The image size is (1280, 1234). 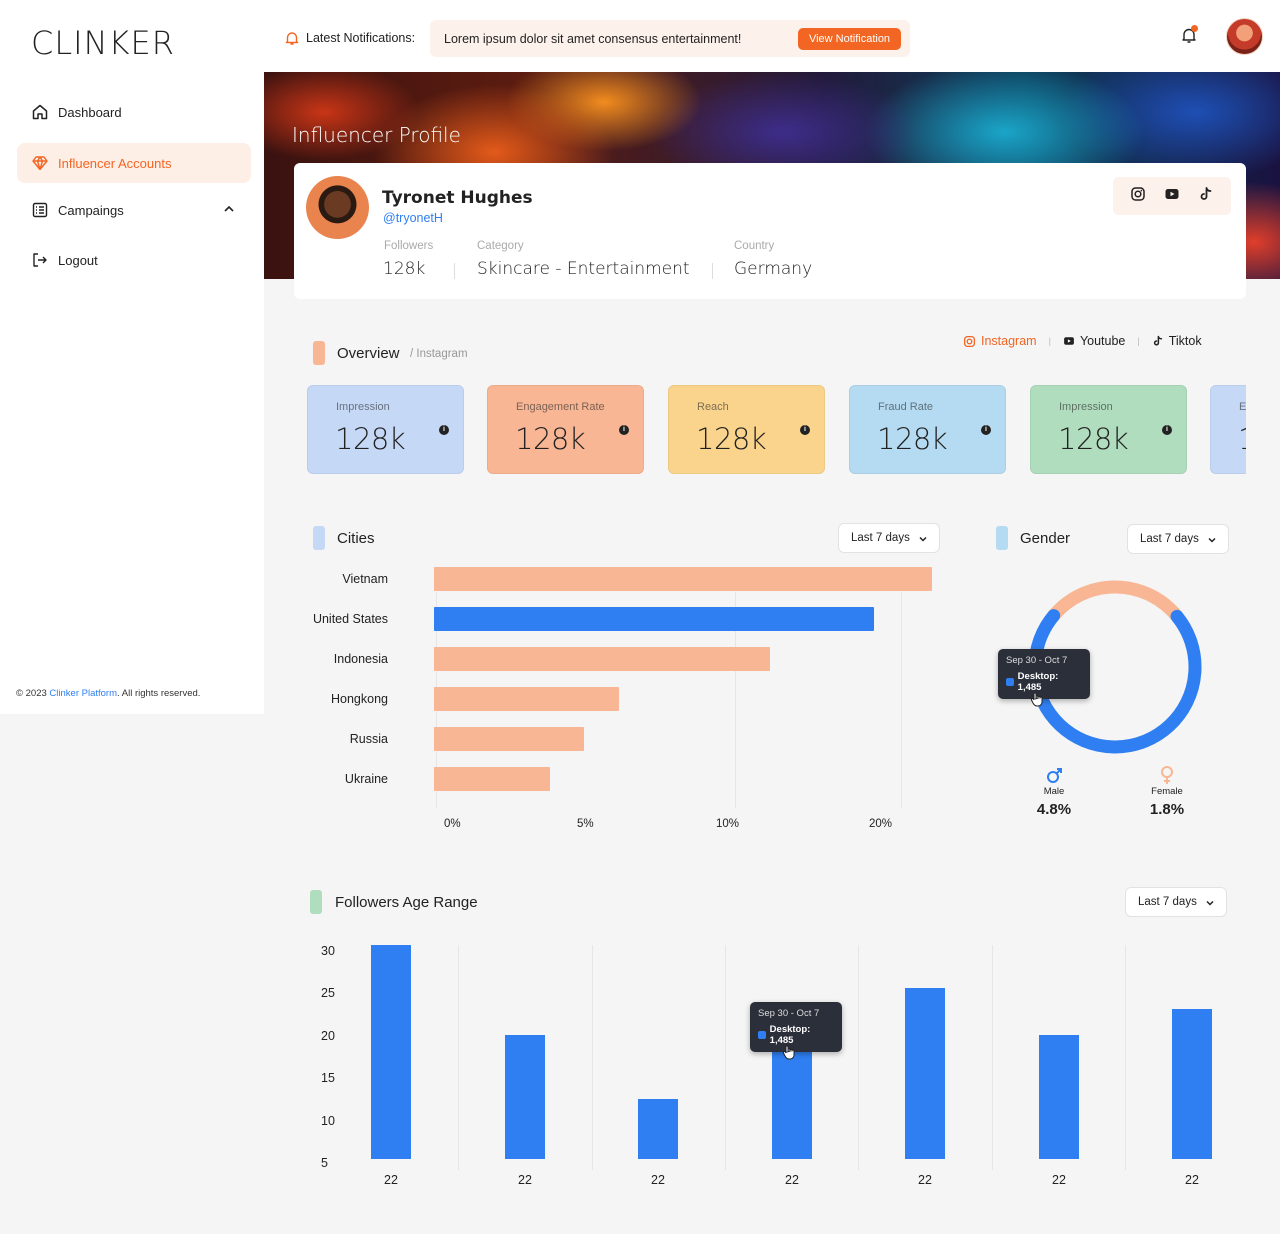 What do you see at coordinates (1054, 791) in the screenshot?
I see `male-label: Male` at bounding box center [1054, 791].